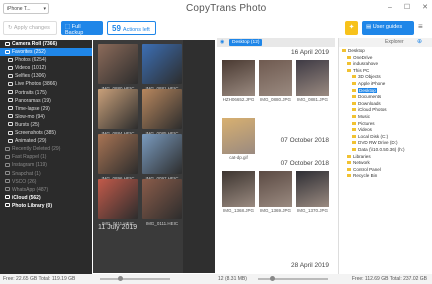  What do you see at coordinates (46, 165) in the screenshot?
I see `sidebar-item: Instagram (119)` at bounding box center [46, 165].